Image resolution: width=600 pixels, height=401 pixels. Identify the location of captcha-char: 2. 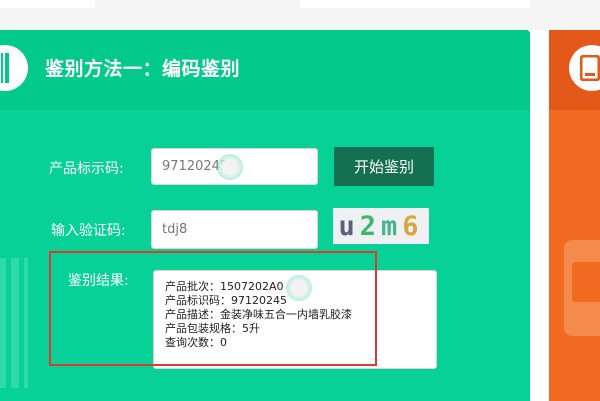
(370, 226).